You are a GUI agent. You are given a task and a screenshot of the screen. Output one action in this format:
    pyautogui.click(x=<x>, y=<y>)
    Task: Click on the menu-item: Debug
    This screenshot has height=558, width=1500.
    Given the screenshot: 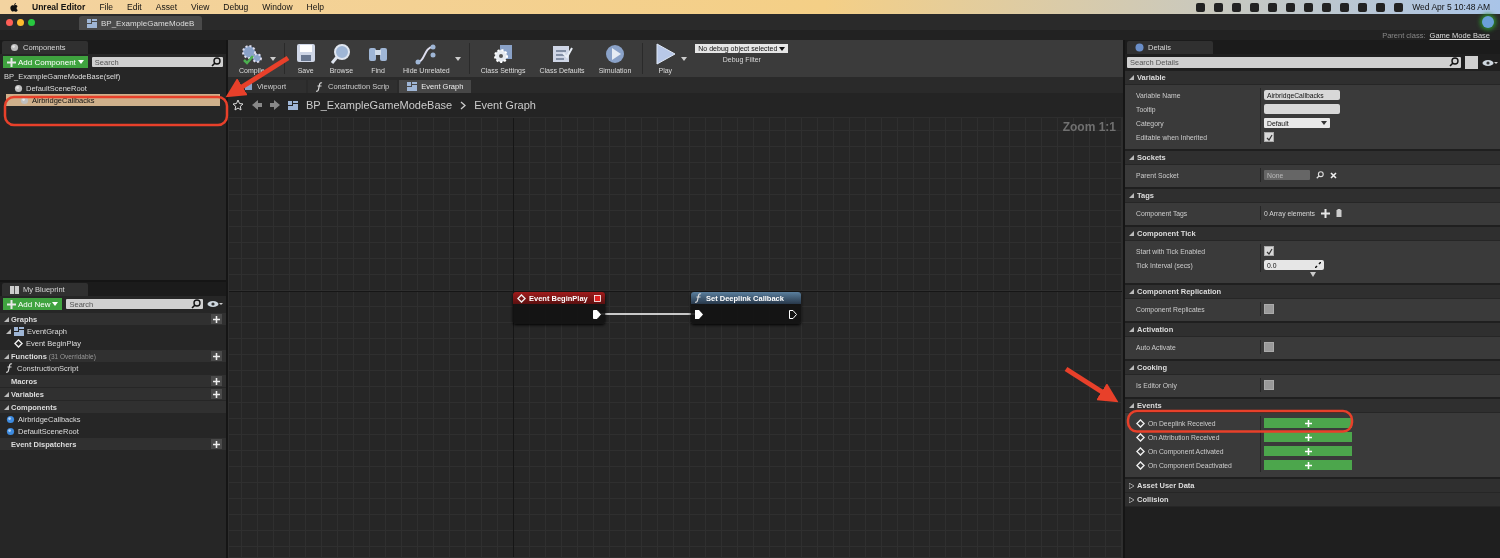 What is the action you would take?
    pyautogui.click(x=236, y=7)
    